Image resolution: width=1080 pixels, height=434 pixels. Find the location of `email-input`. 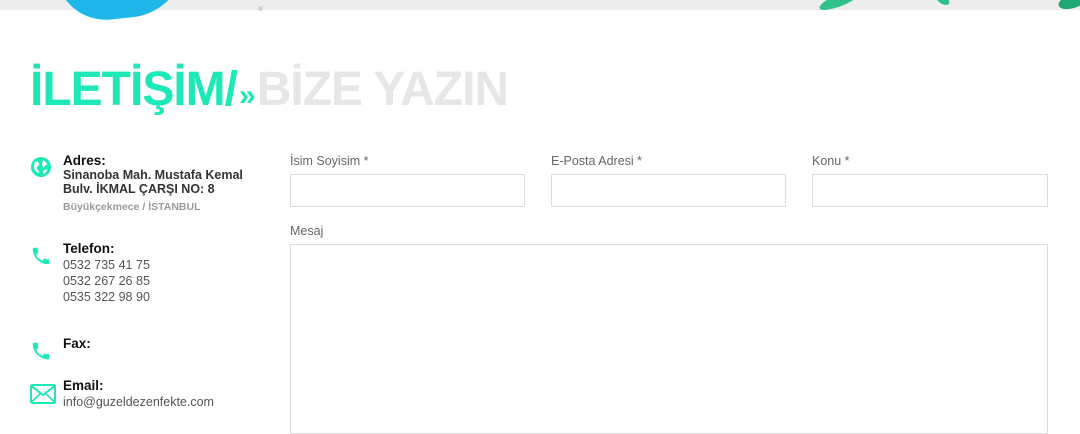

email-input is located at coordinates (668, 190).